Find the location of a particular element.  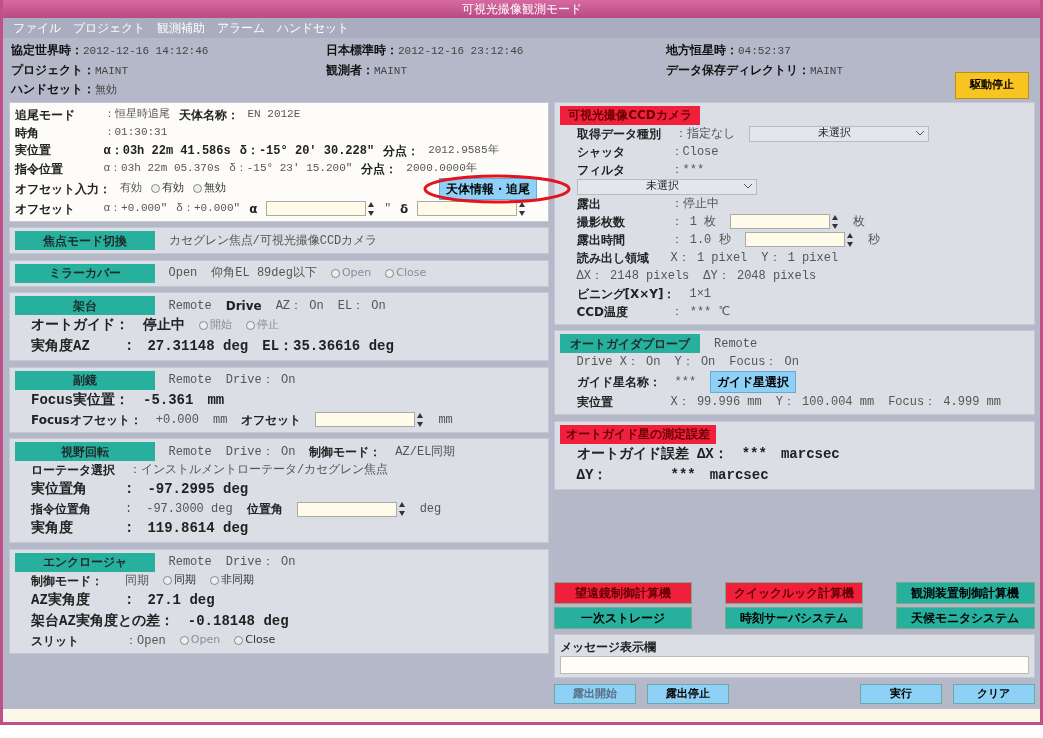

section-button: 視野回転 is located at coordinates (84, 451).